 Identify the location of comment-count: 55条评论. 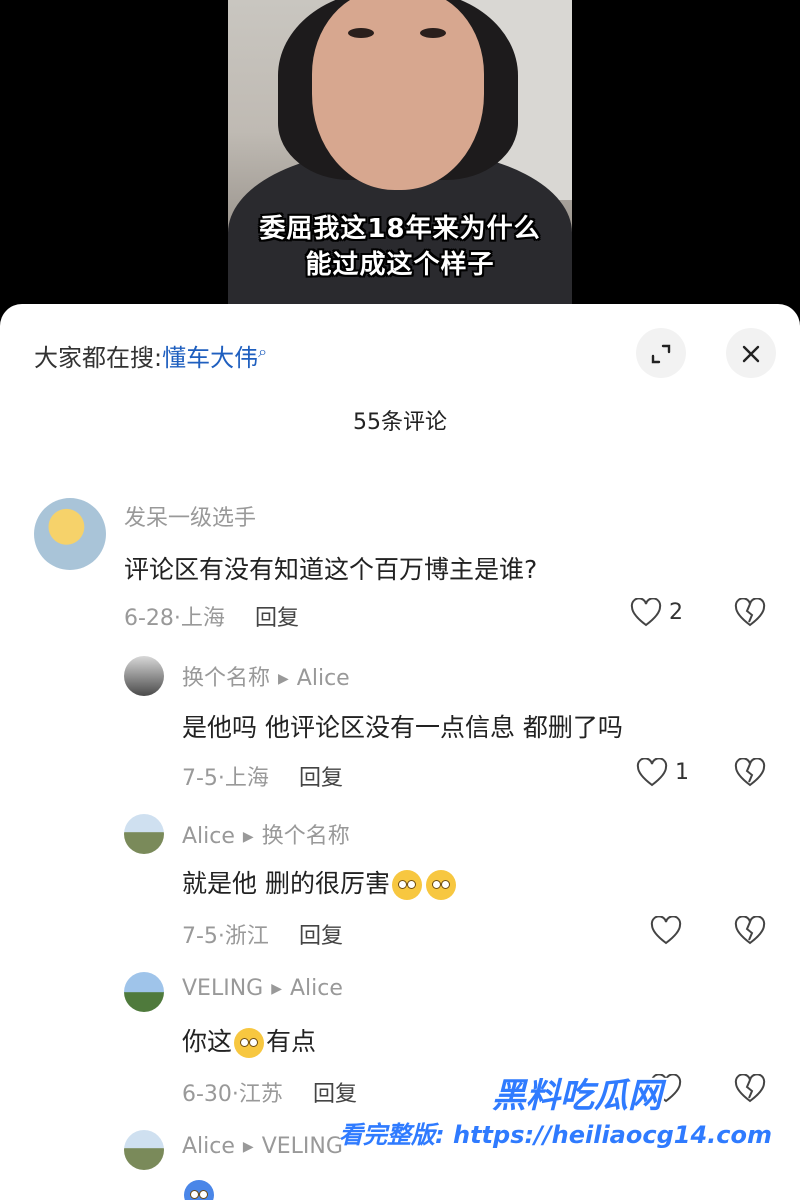
(400, 422).